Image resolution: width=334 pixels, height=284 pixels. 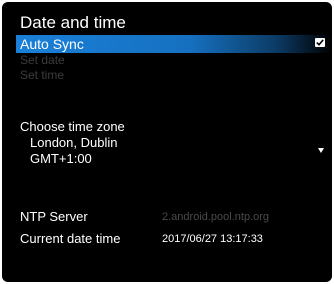 I want to click on ntp-server-value: 2.android.pool.ntp.org, so click(x=216, y=217).